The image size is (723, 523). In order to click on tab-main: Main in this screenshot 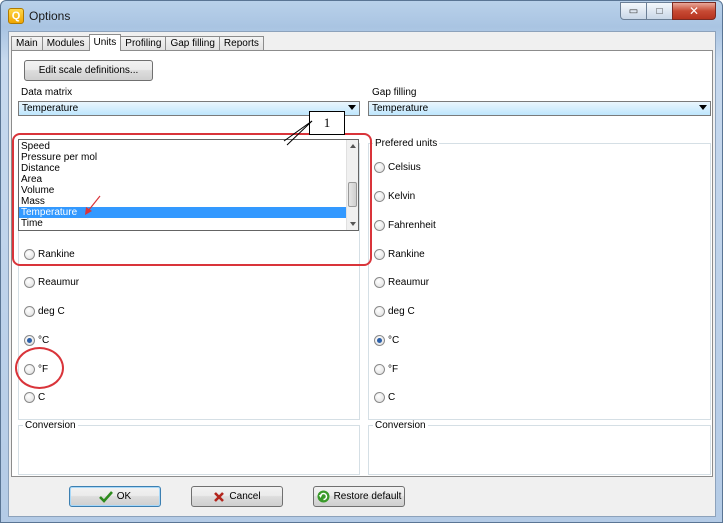, I will do `click(27, 43)`.